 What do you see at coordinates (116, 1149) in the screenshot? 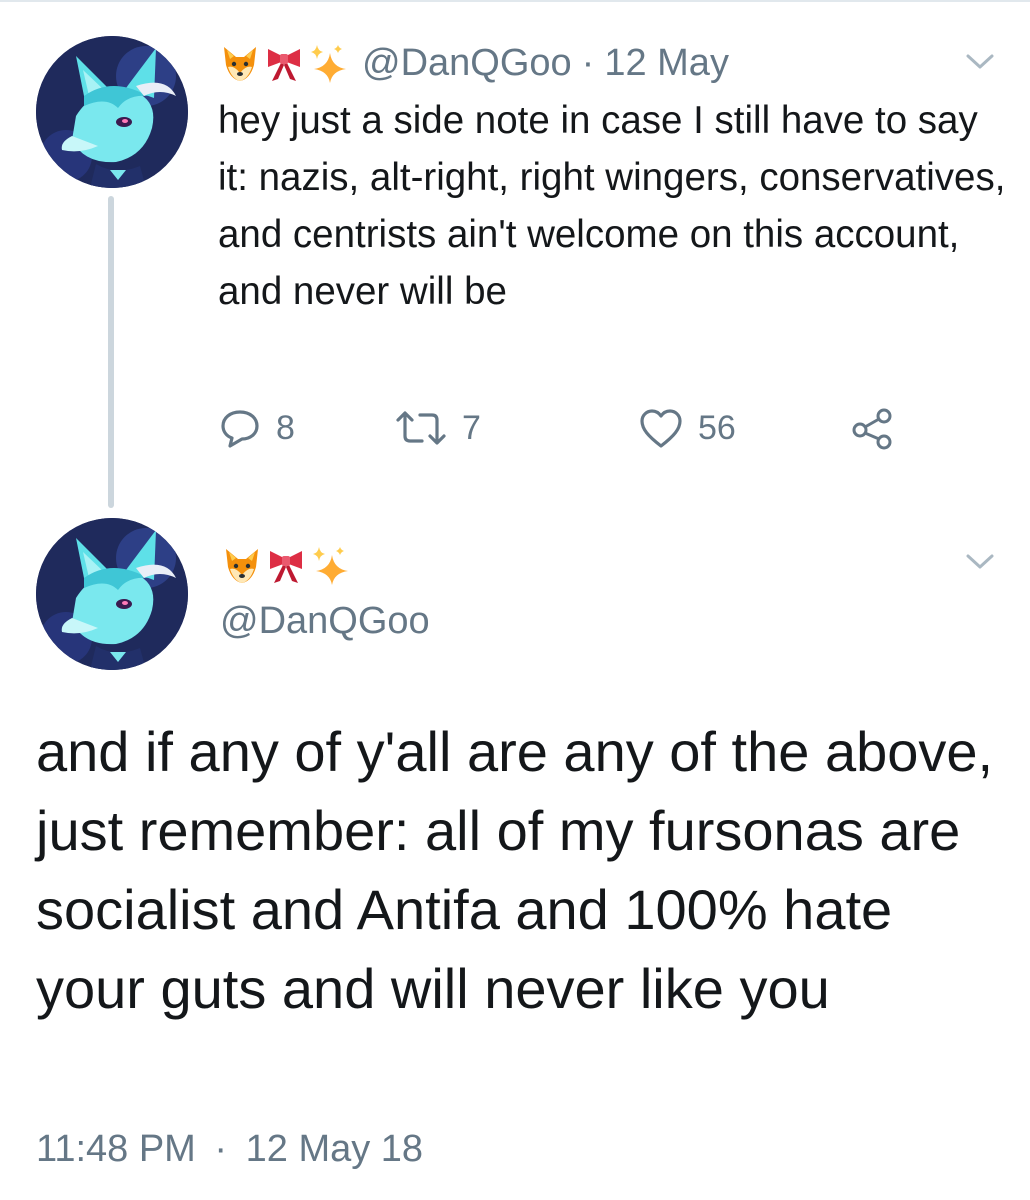
I see `tweet-time: 11:48 PM` at bounding box center [116, 1149].